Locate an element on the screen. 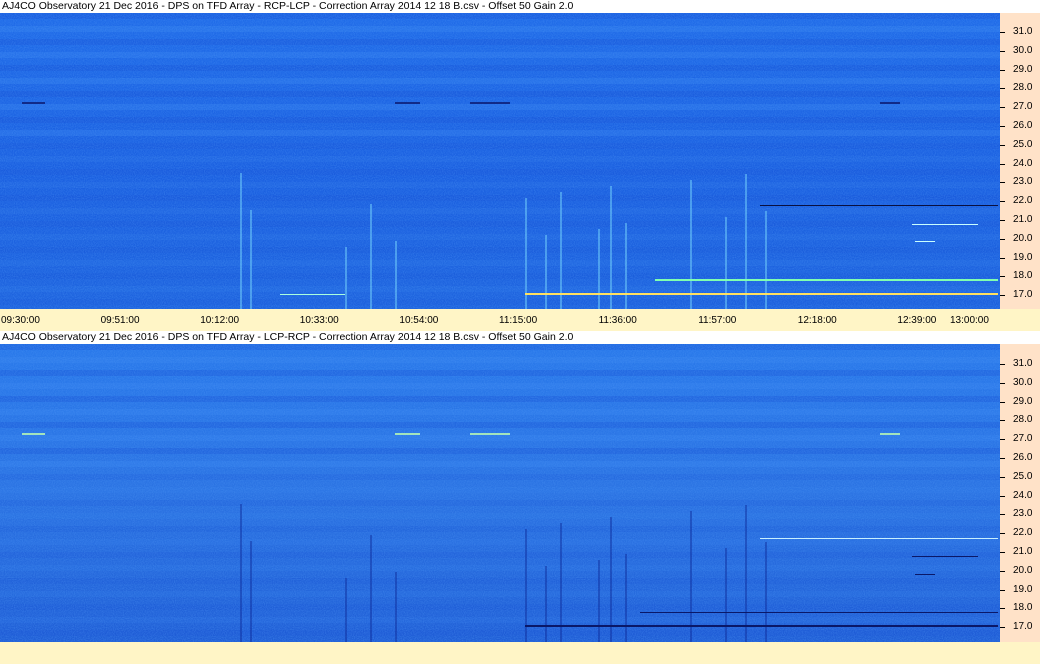  panel-1-frequency-label: 25.0 is located at coordinates (1023, 144).